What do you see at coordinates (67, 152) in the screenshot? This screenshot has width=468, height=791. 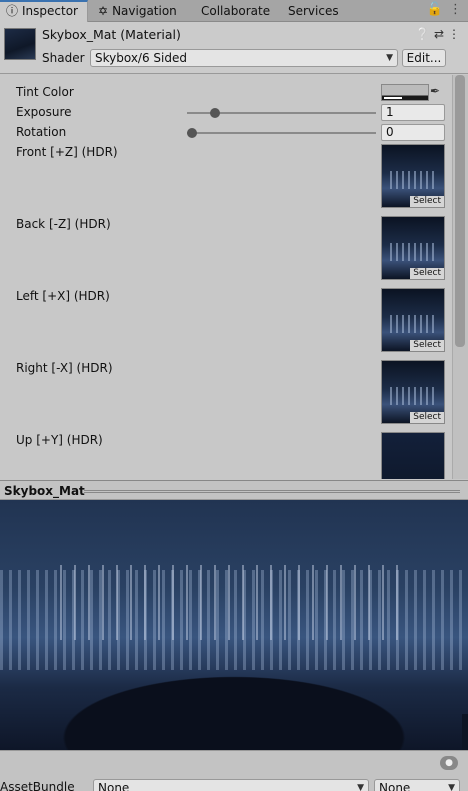 I see `front-texture-label: Front [+Z] (HDR)` at bounding box center [67, 152].